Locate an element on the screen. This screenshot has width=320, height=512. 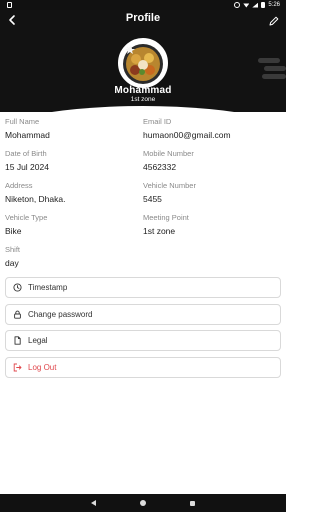
field-label: Shift is located at coordinates (13, 249).